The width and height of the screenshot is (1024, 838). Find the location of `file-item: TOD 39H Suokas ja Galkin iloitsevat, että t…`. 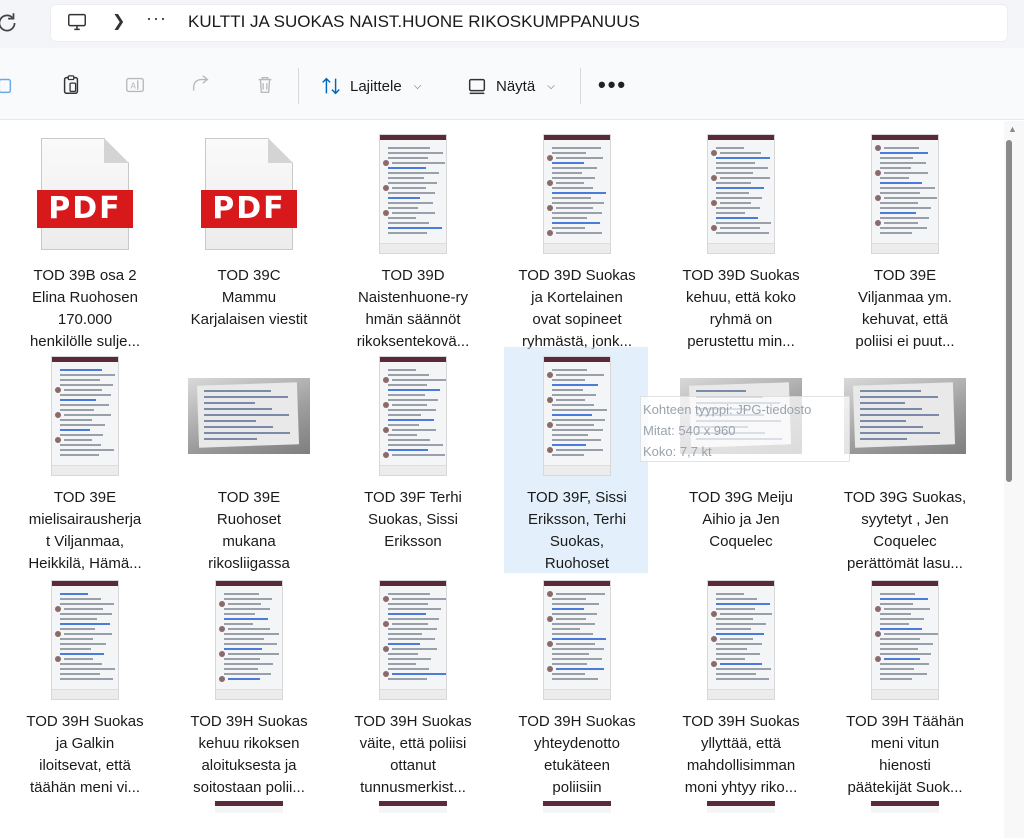

file-item: TOD 39H Suokas ja Galkin iloitsevat, että t… is located at coordinates (85, 685).